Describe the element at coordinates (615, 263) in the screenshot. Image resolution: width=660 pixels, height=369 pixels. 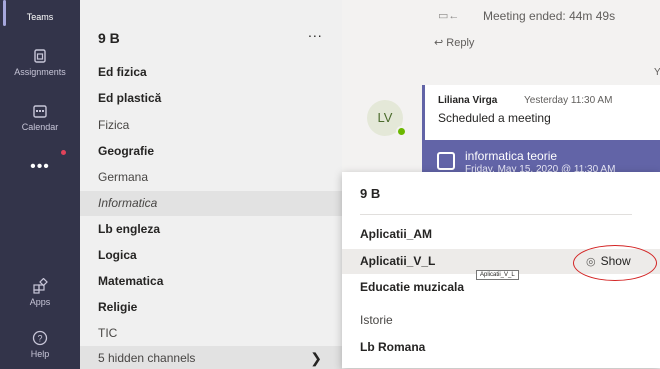
I see `highlight-circle` at that location.